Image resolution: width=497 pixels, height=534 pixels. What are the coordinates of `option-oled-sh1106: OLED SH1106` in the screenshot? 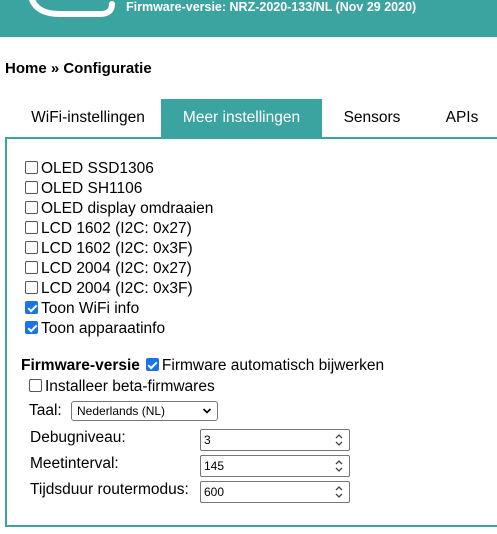 It's located at (83, 189).